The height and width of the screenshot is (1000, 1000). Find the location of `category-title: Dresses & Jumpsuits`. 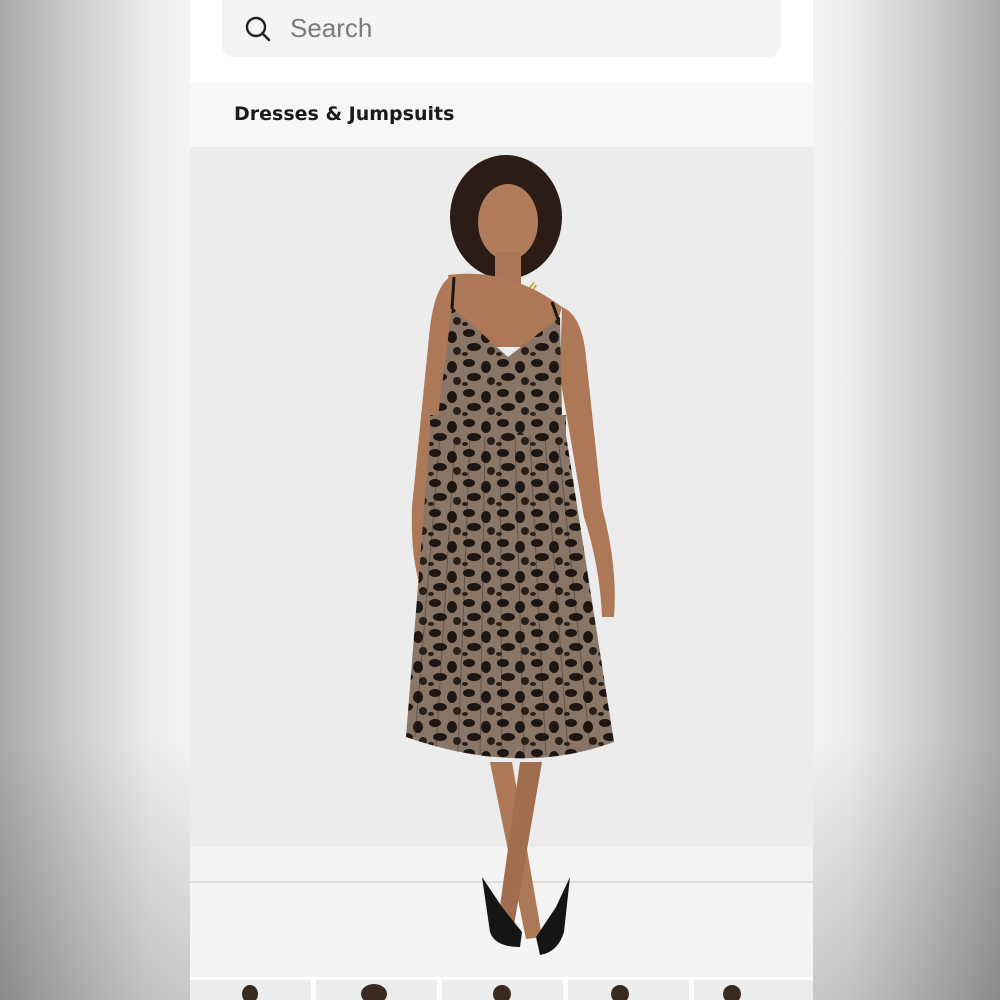

category-title: Dresses & Jumpsuits is located at coordinates (344, 114).